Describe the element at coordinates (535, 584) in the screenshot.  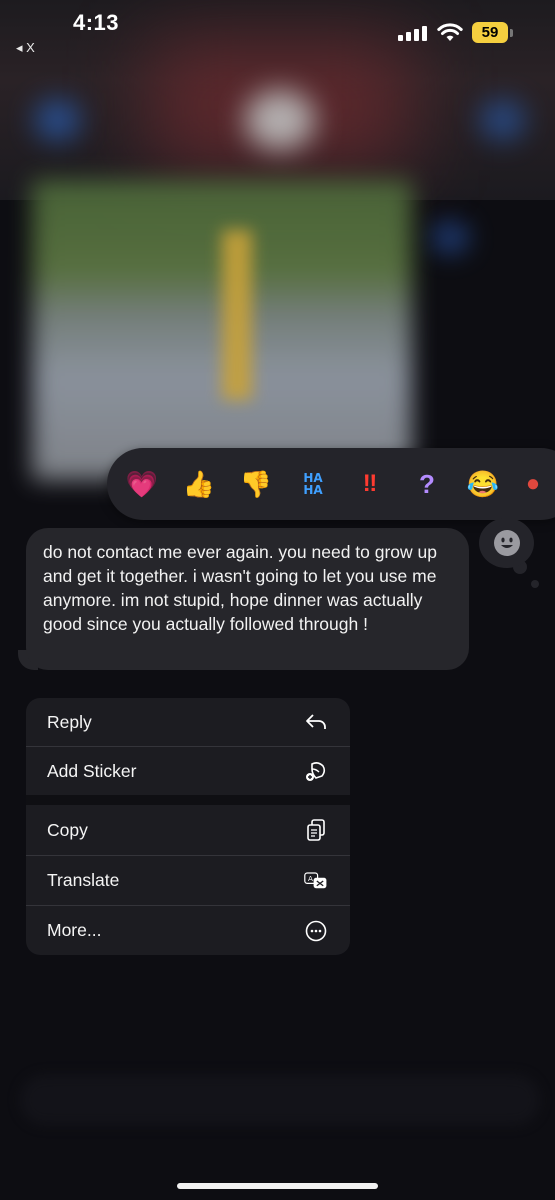
I see `tapback-tail-small` at that location.